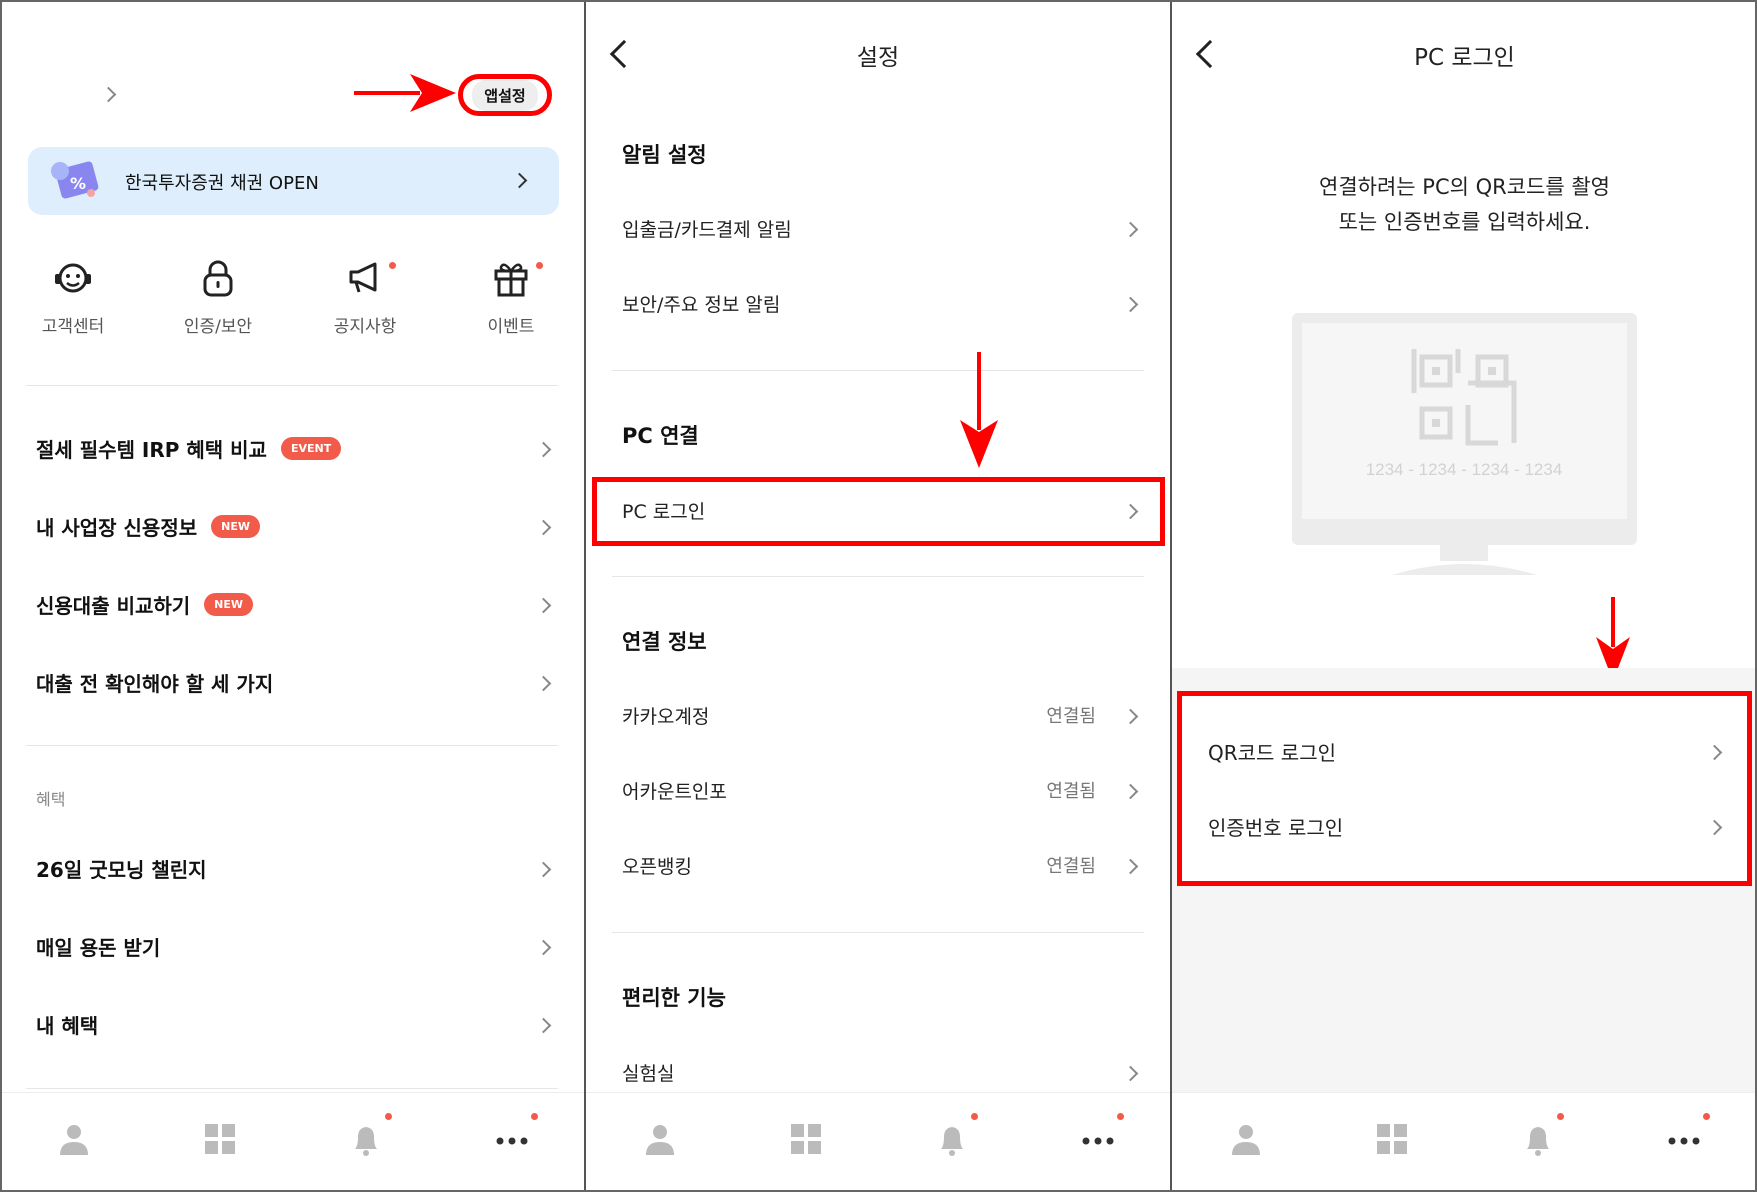 The width and height of the screenshot is (1757, 1192). Describe the element at coordinates (108, 94) in the screenshot. I see `profile-chevron-icon` at that location.